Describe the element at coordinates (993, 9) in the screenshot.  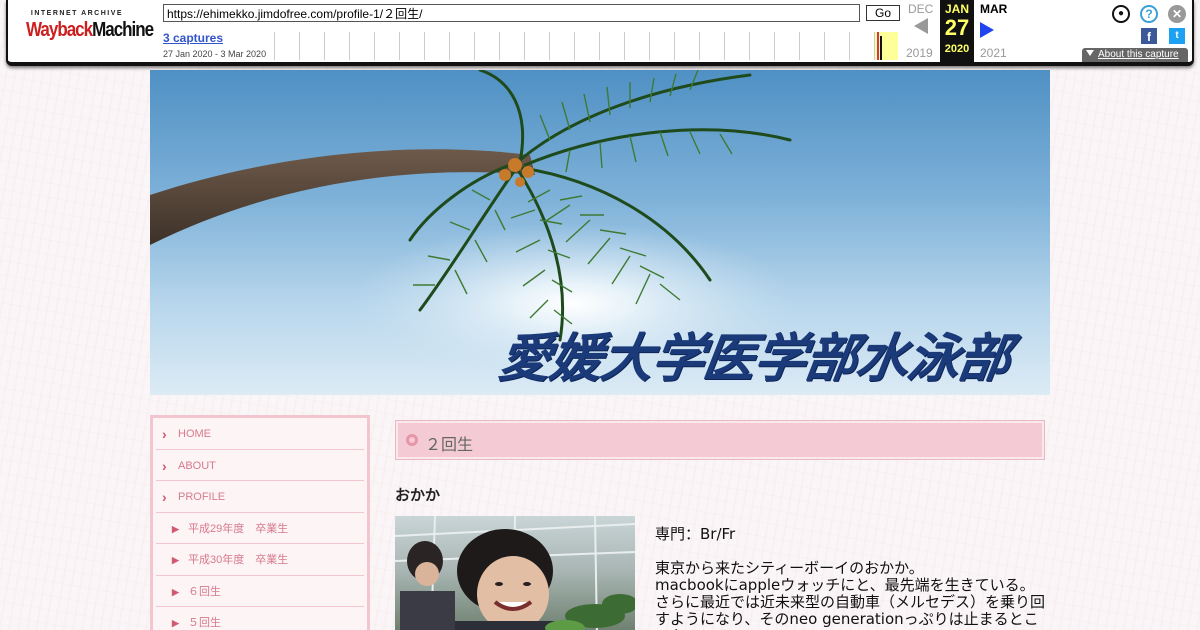
I see `next-month-label: MAR` at that location.